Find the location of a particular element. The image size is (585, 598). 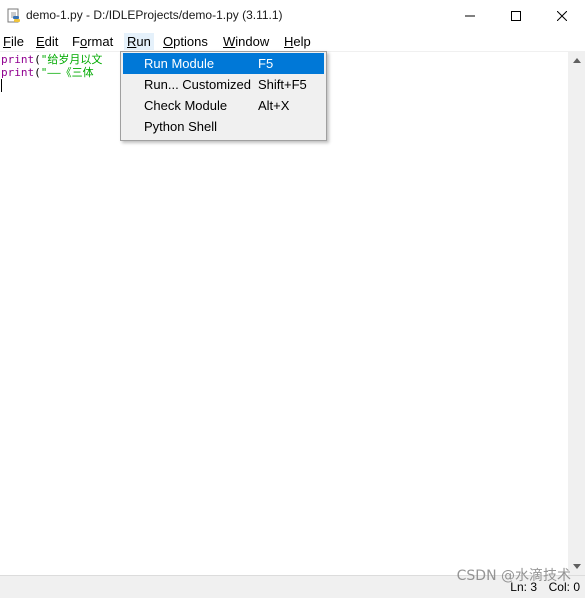

check-module-item: Check Module Alt+X is located at coordinates (223, 105).